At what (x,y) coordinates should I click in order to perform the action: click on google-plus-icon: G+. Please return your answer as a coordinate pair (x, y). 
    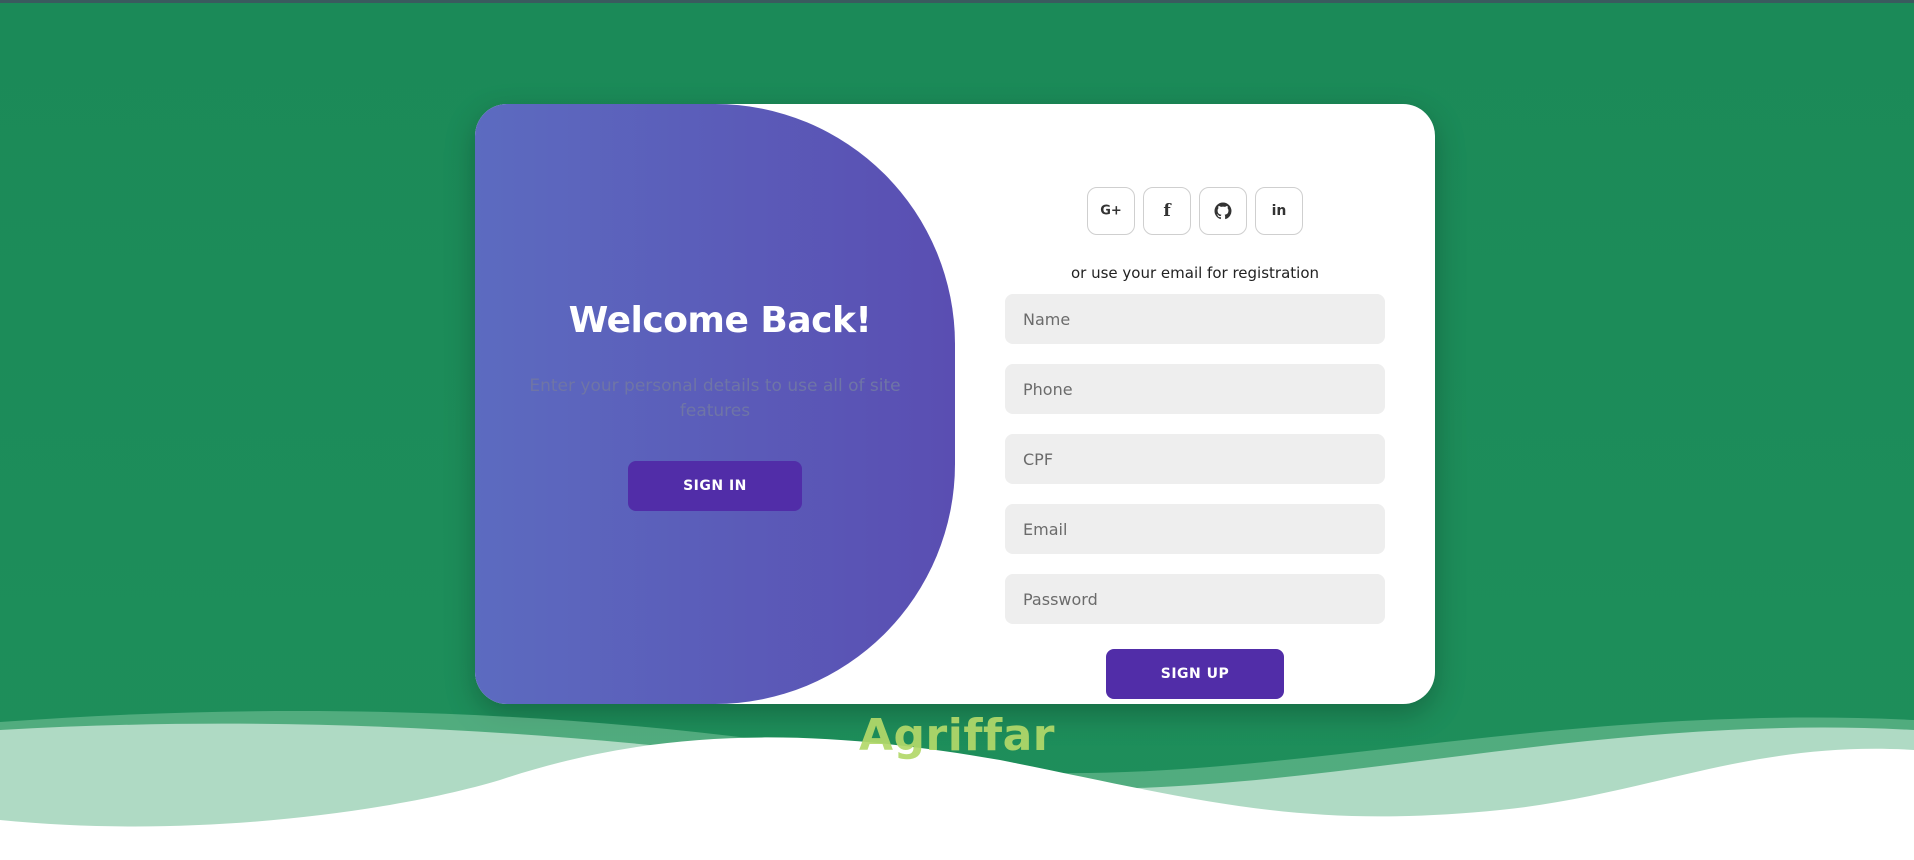
    Looking at the image, I should click on (1111, 211).